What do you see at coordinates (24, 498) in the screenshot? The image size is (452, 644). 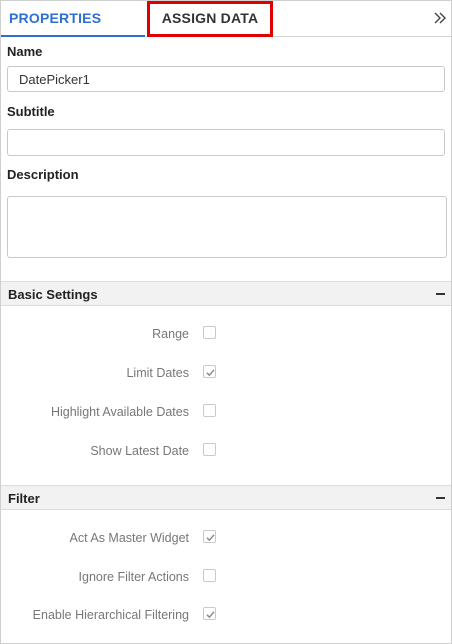 I see `section-title: Filter` at bounding box center [24, 498].